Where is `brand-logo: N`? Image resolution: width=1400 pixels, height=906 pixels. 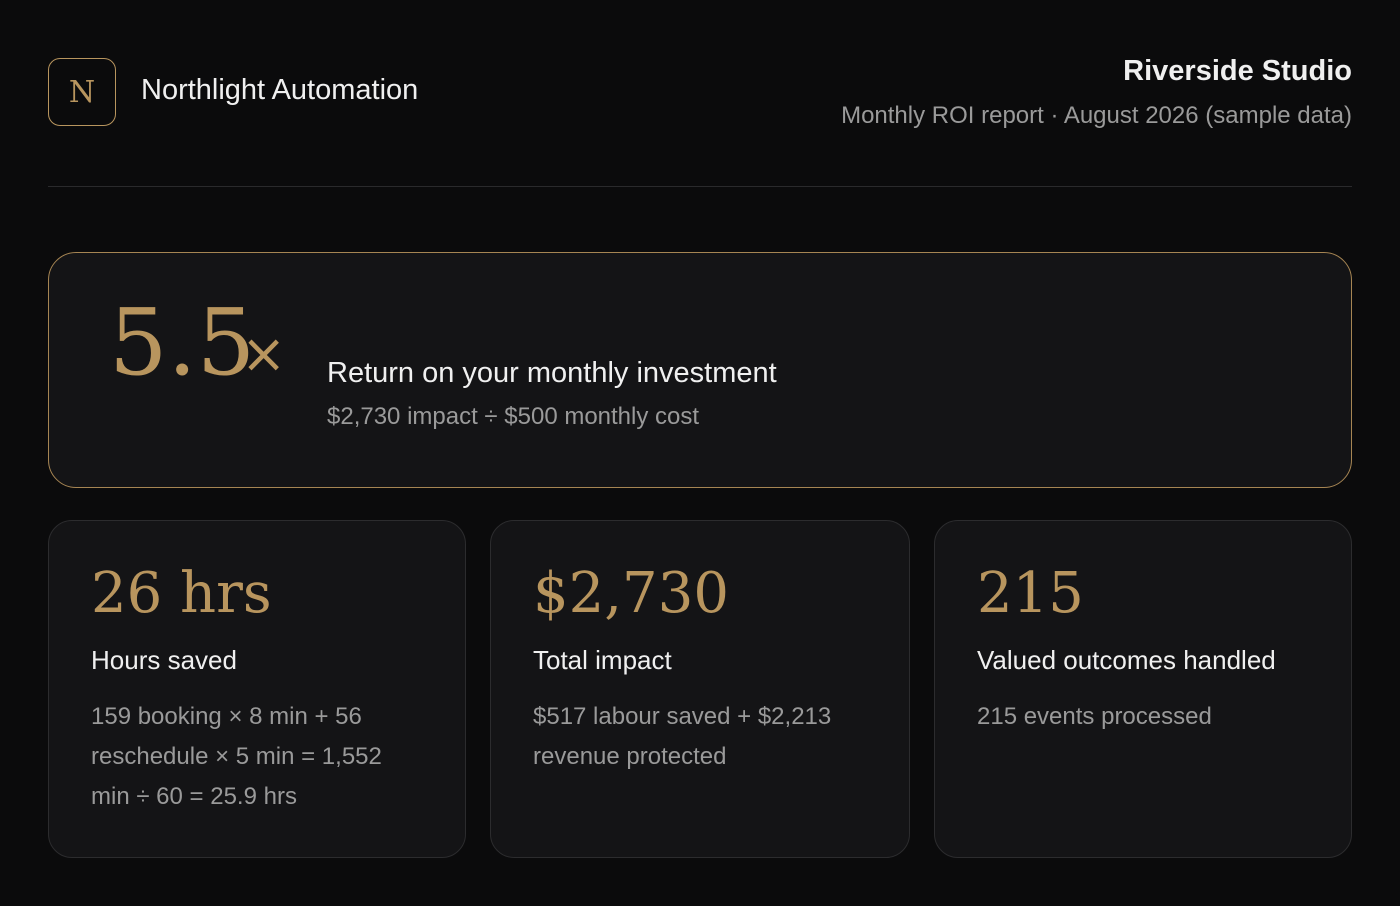 brand-logo: N is located at coordinates (82, 92).